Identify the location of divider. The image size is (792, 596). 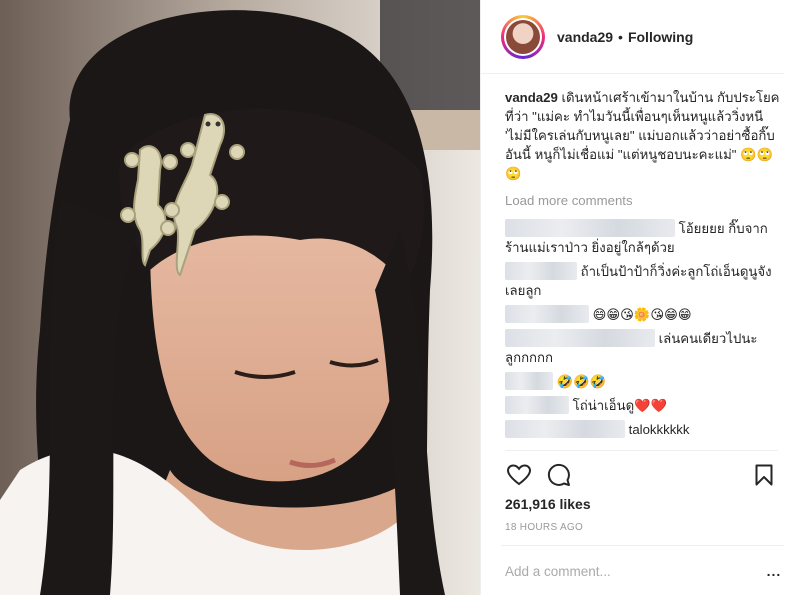
(641, 450).